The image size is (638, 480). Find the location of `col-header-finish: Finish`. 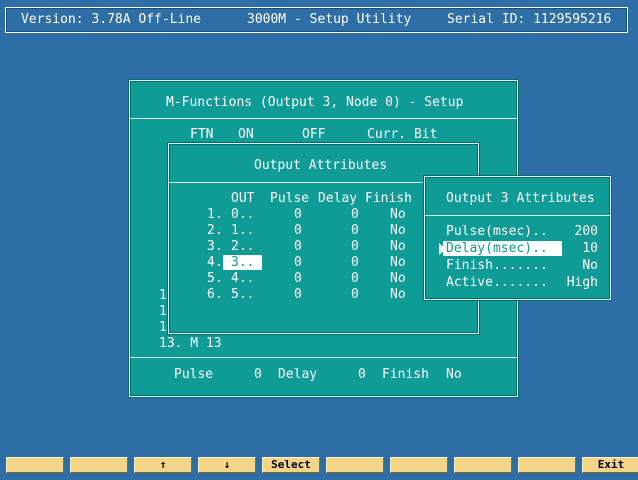

col-header-finish: Finish is located at coordinates (388, 198).